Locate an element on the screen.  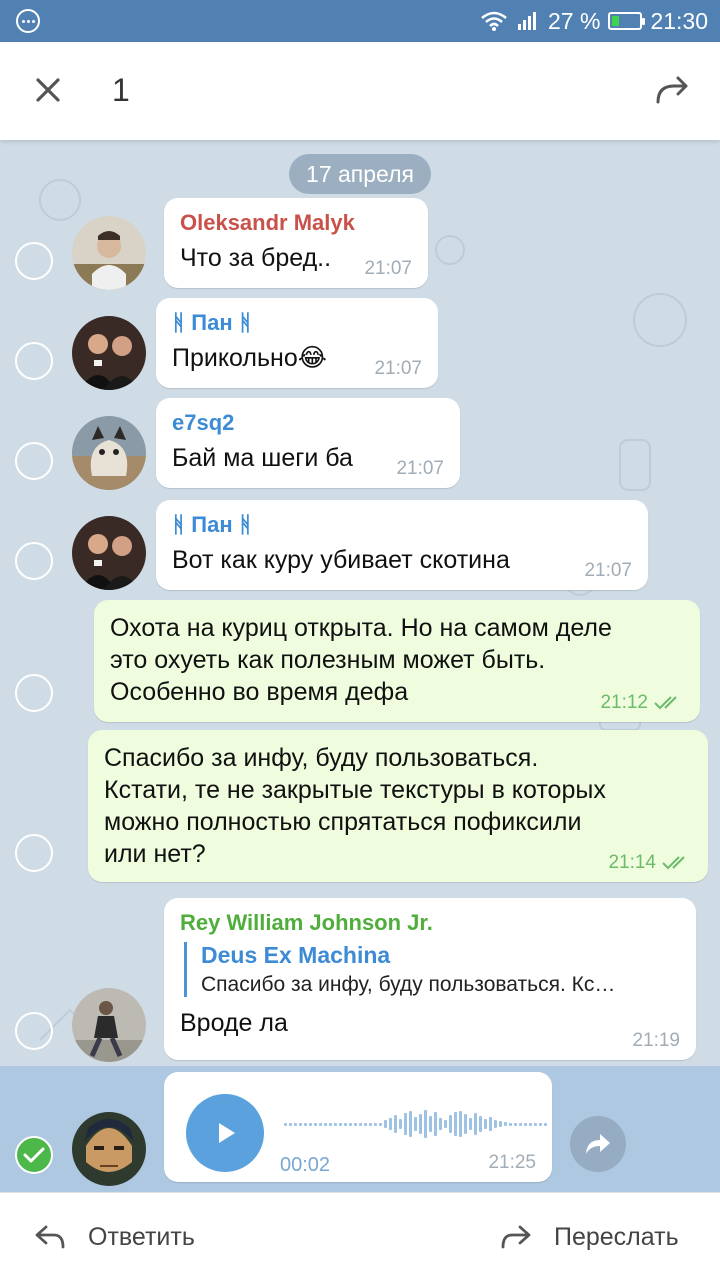
voice-waveform is located at coordinates (415, 1124).